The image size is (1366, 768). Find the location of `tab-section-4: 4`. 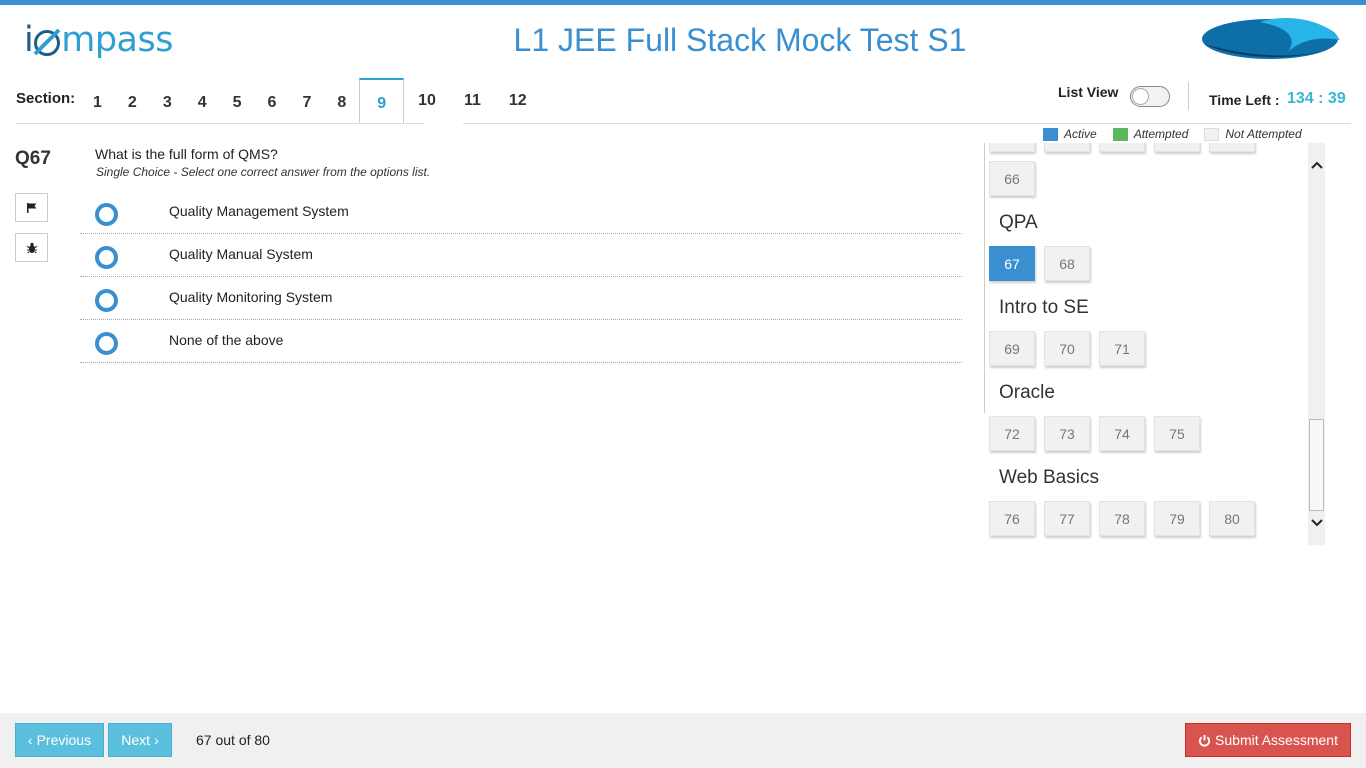

tab-section-4: 4 is located at coordinates (202, 101).